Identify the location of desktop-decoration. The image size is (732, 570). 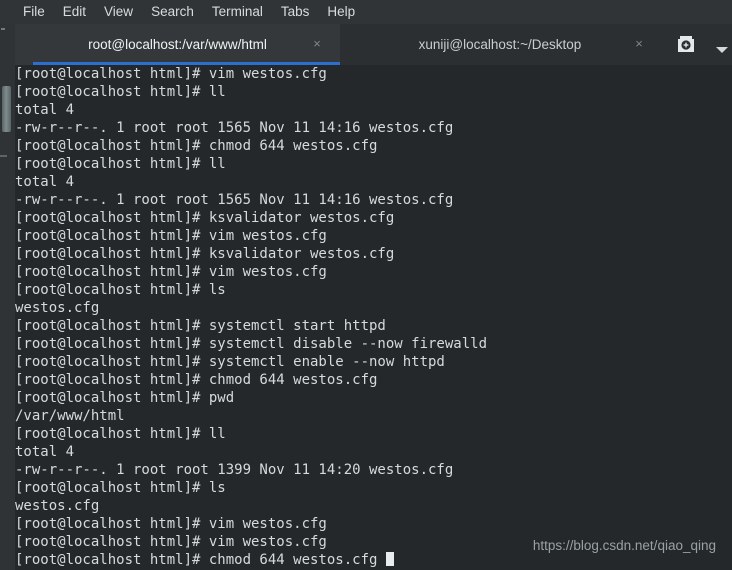
(3, 29).